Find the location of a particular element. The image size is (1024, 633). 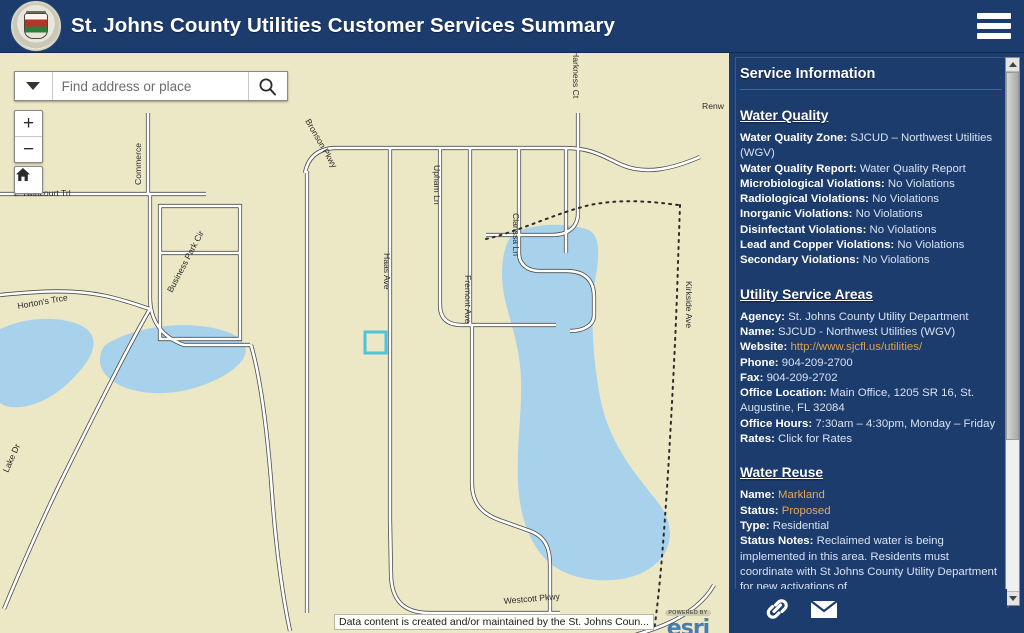

panel-info-label: Microbiological Violations: is located at coordinates (812, 183).